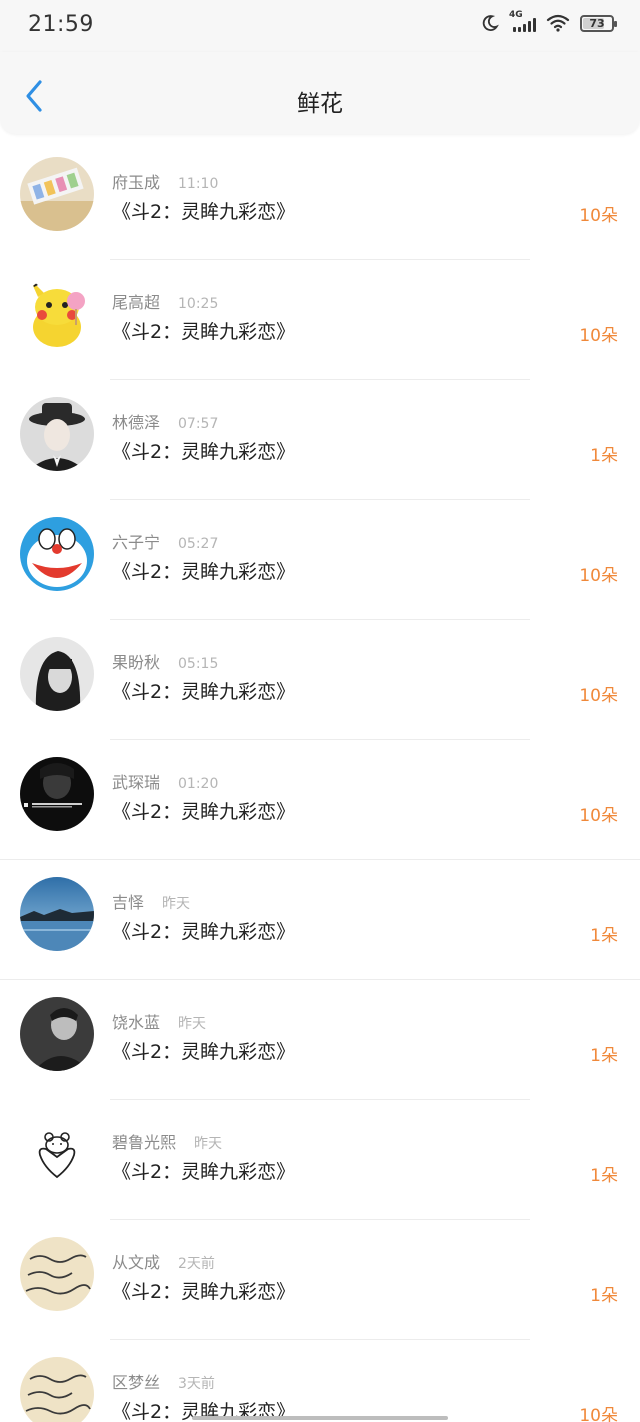 The width and height of the screenshot is (640, 1422). Describe the element at coordinates (516, 15) in the screenshot. I see `network-type-label: 4G` at that location.